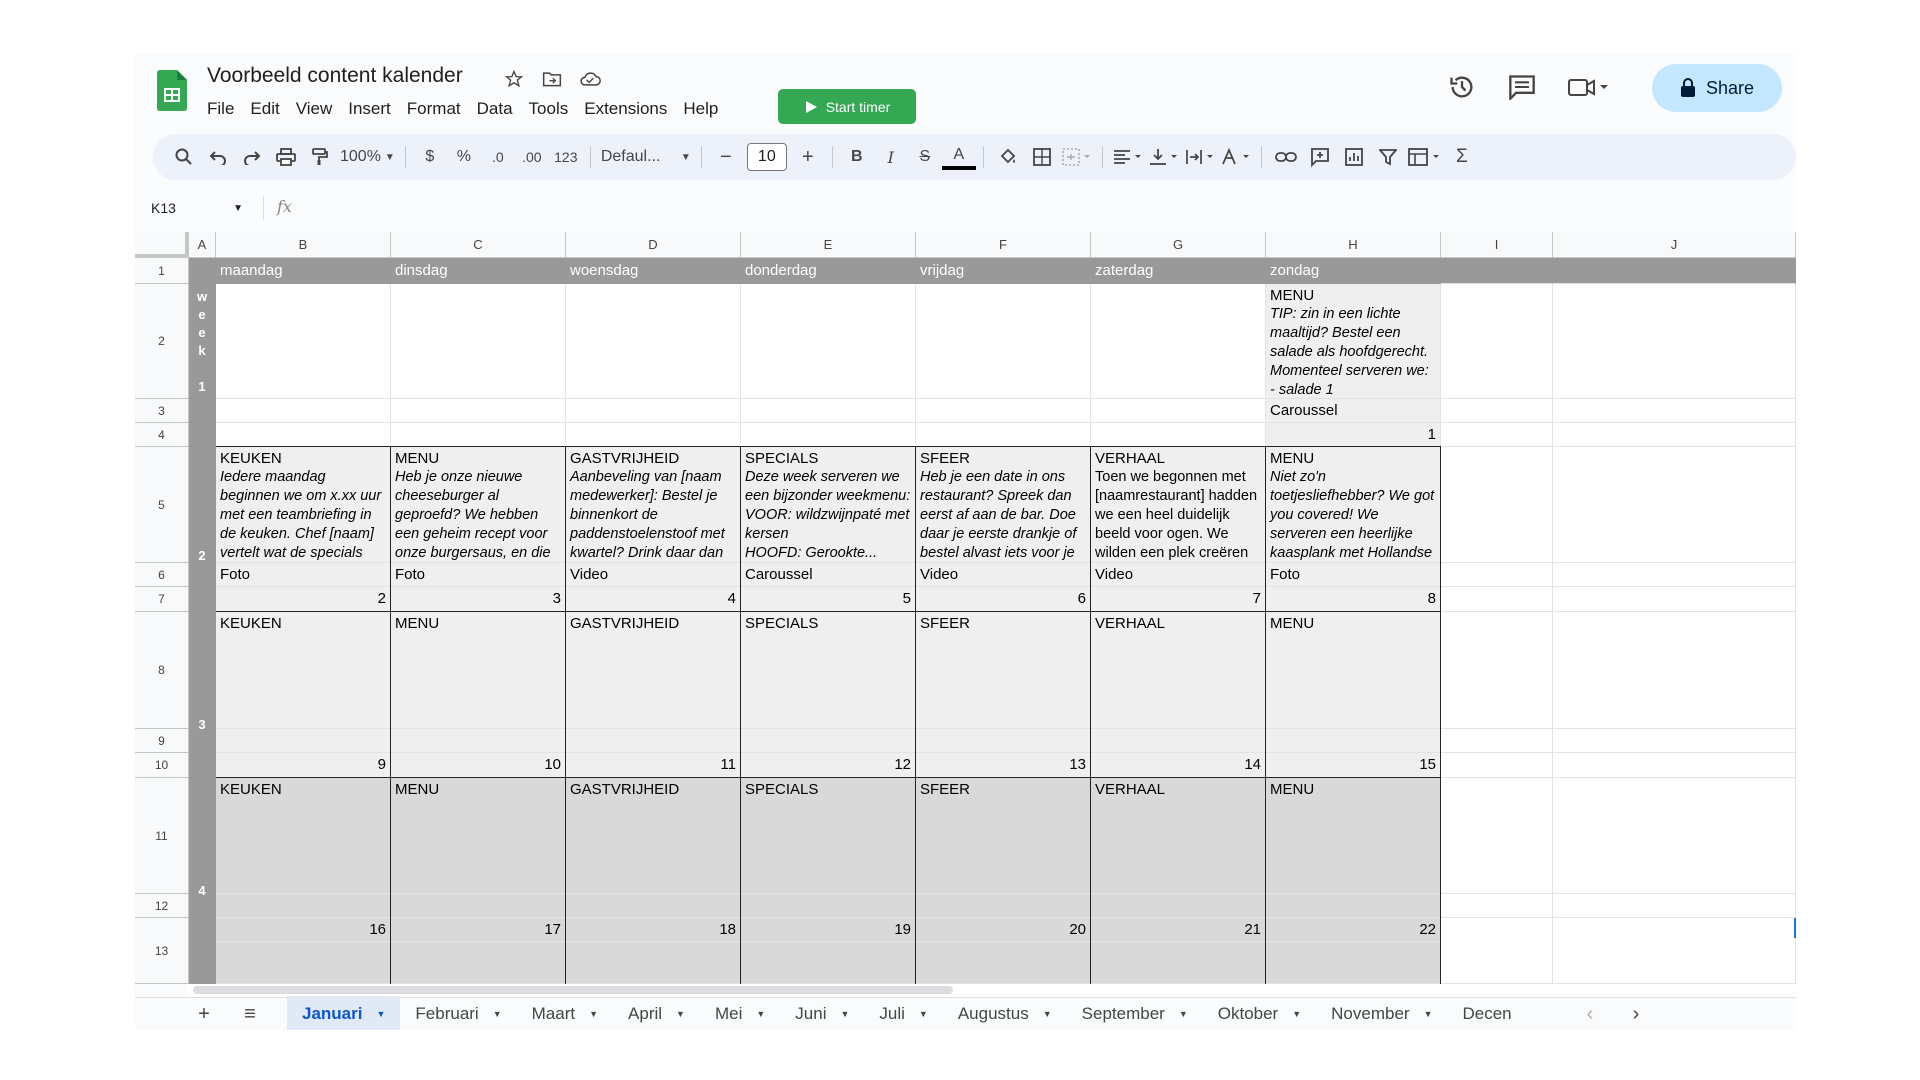 This screenshot has height=1080, width=1920. Describe the element at coordinates (250, 1014) in the screenshot. I see `all-sheets-icon: ≡` at that location.